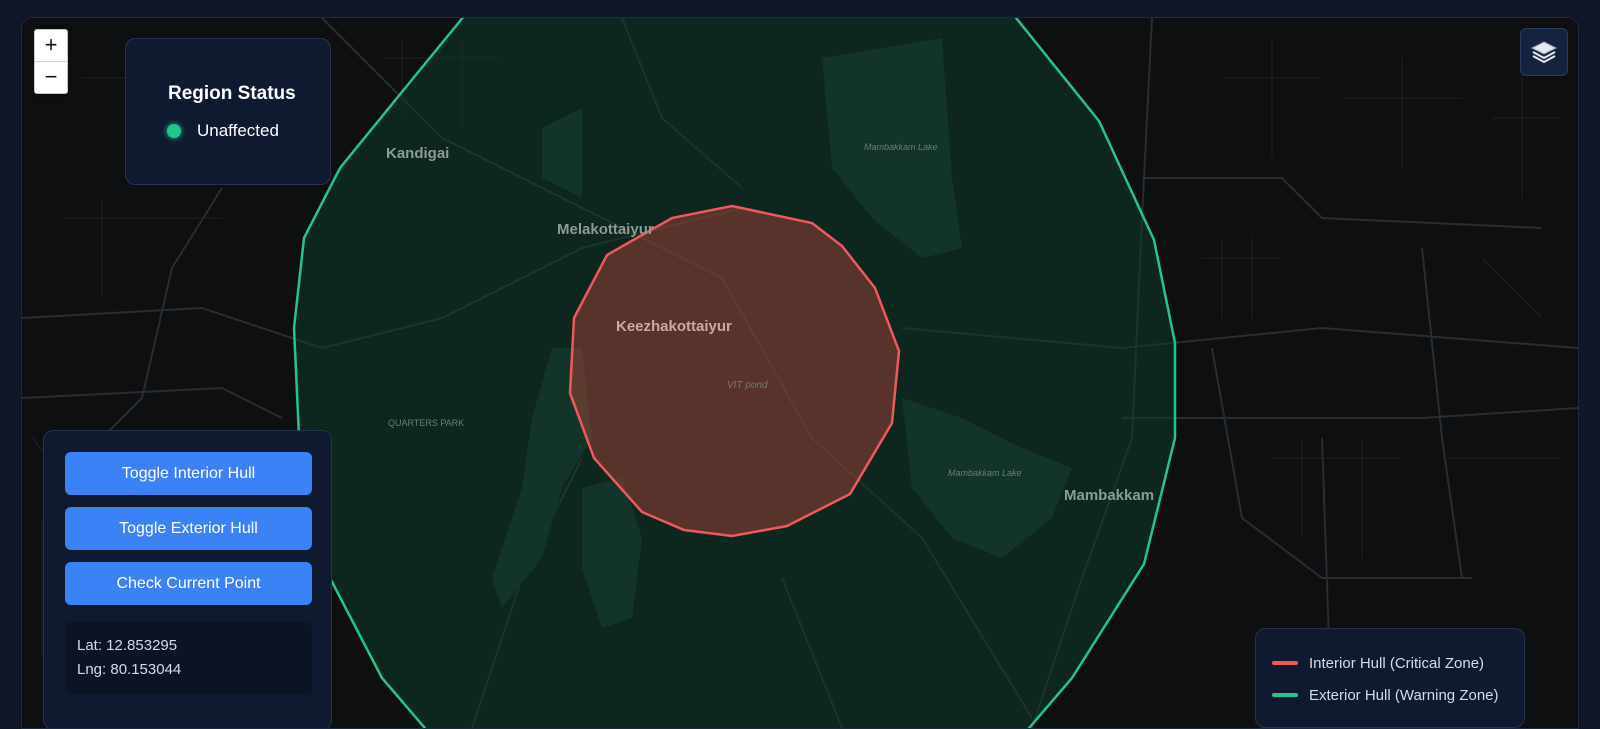  I want to click on toggle-interior-hull-button: Toggle Interior Hull, so click(188, 473).